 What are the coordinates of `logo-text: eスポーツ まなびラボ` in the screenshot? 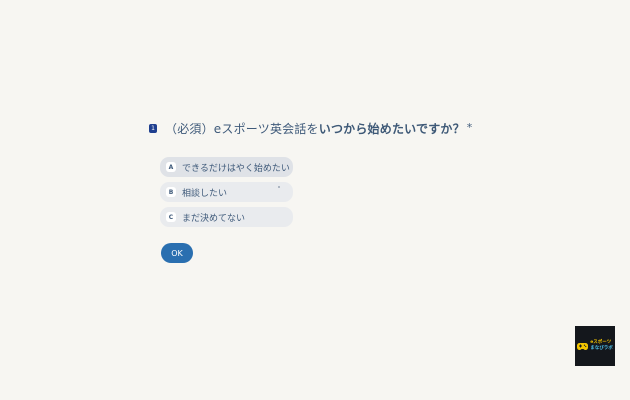 It's located at (601, 345).